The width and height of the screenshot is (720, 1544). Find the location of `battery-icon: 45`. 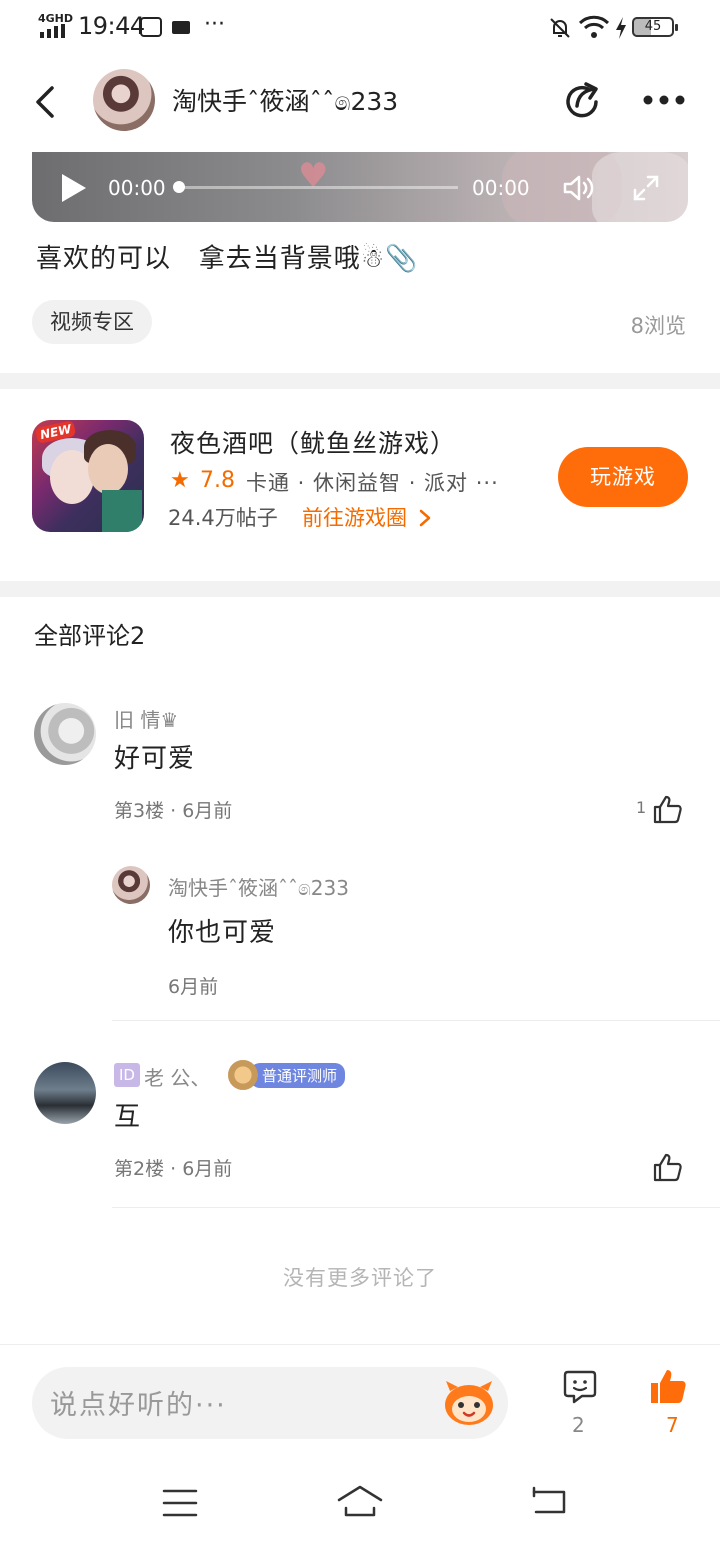

battery-icon: 45 is located at coordinates (655, 27).